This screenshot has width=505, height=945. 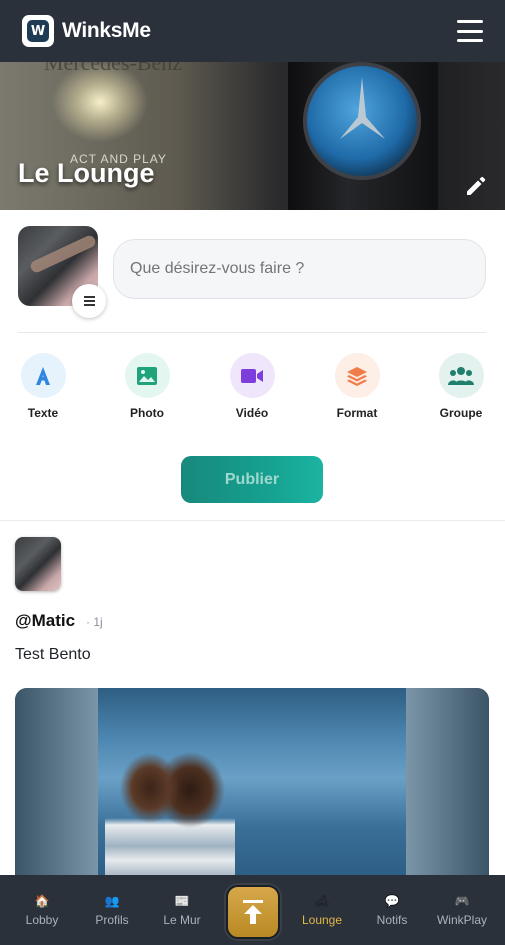 I want to click on action-groupe: Groupe, so click(x=461, y=386).